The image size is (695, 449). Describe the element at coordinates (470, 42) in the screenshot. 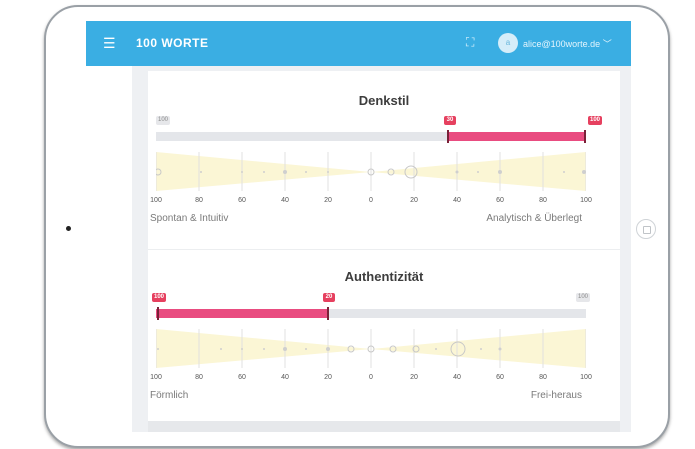

I see `fullscreen-icon: ⛶` at that location.